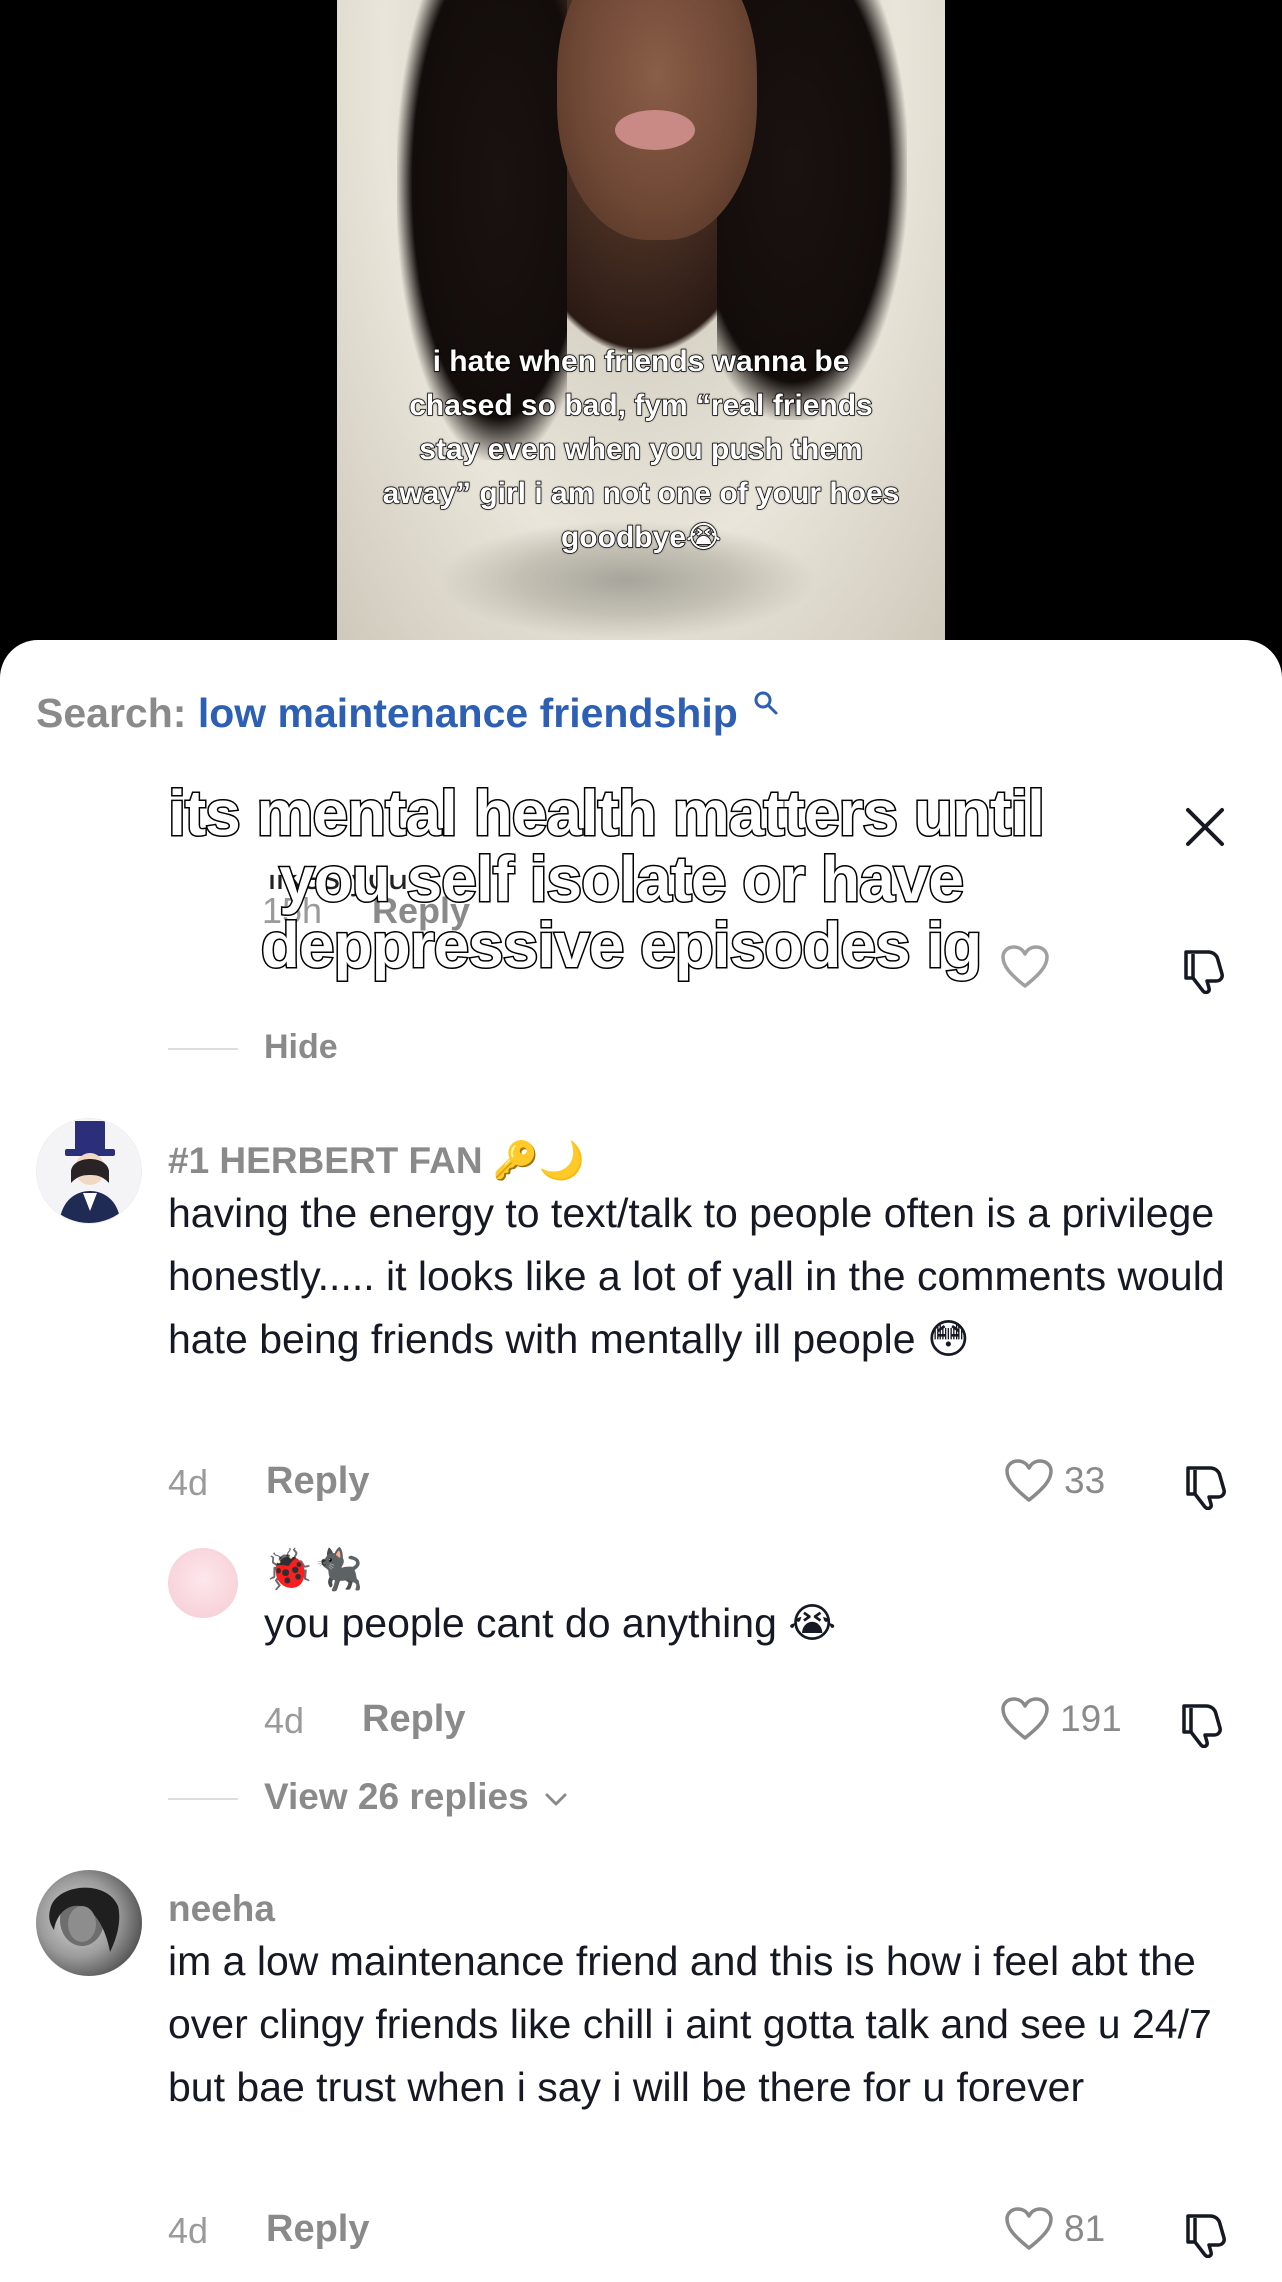  What do you see at coordinates (641, 1045) in the screenshot?
I see `hide-replies-row: Hide` at bounding box center [641, 1045].